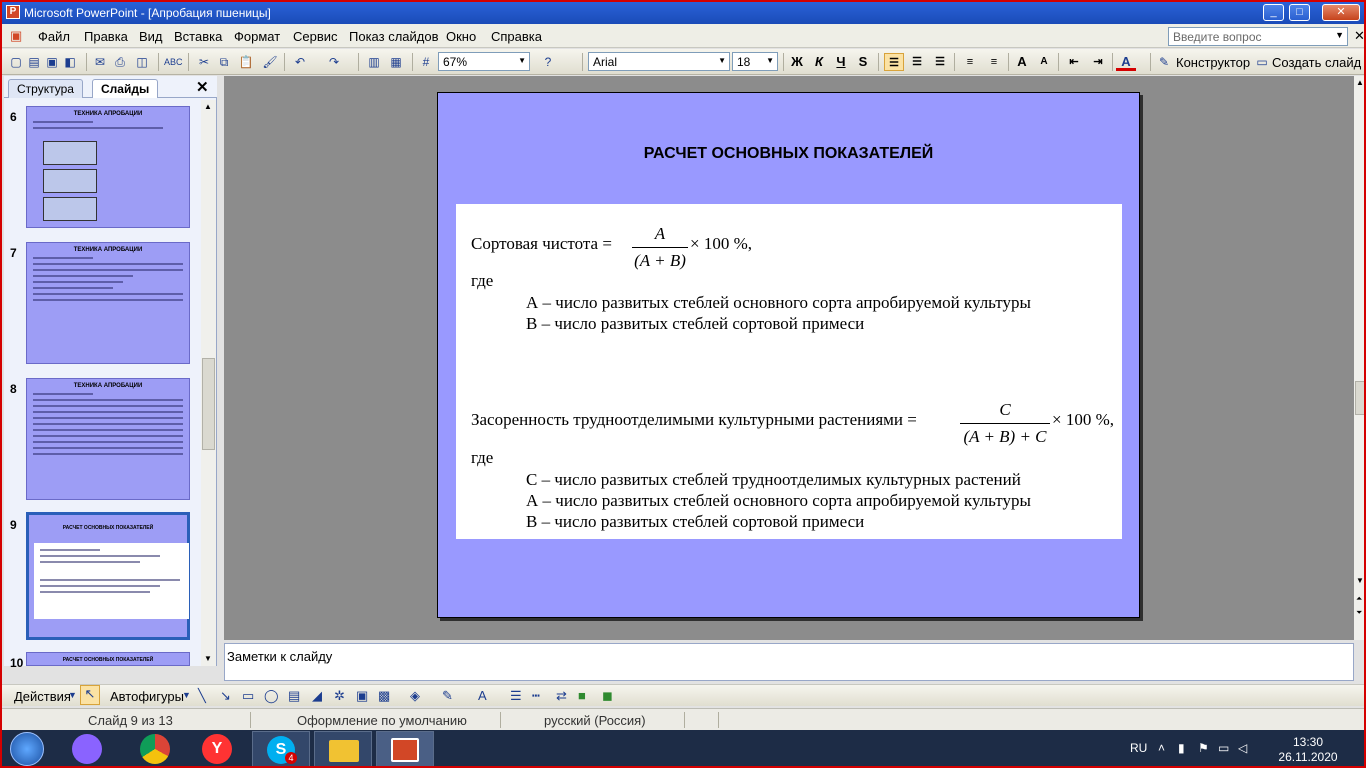 This screenshot has height=768, width=1366. Describe the element at coordinates (294, 696) in the screenshot. I see `textbox-icon: ▤` at that location.